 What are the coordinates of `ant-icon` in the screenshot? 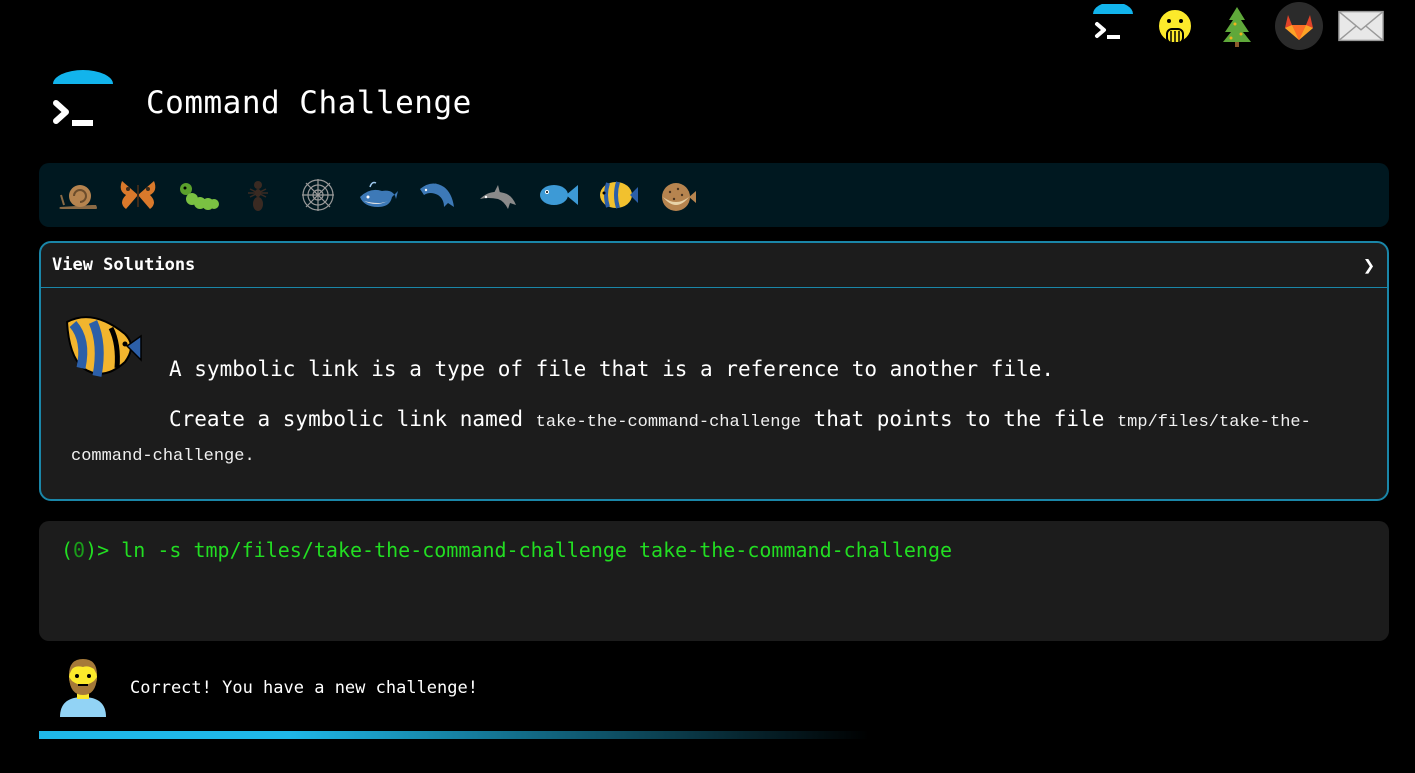 It's located at (258, 195).